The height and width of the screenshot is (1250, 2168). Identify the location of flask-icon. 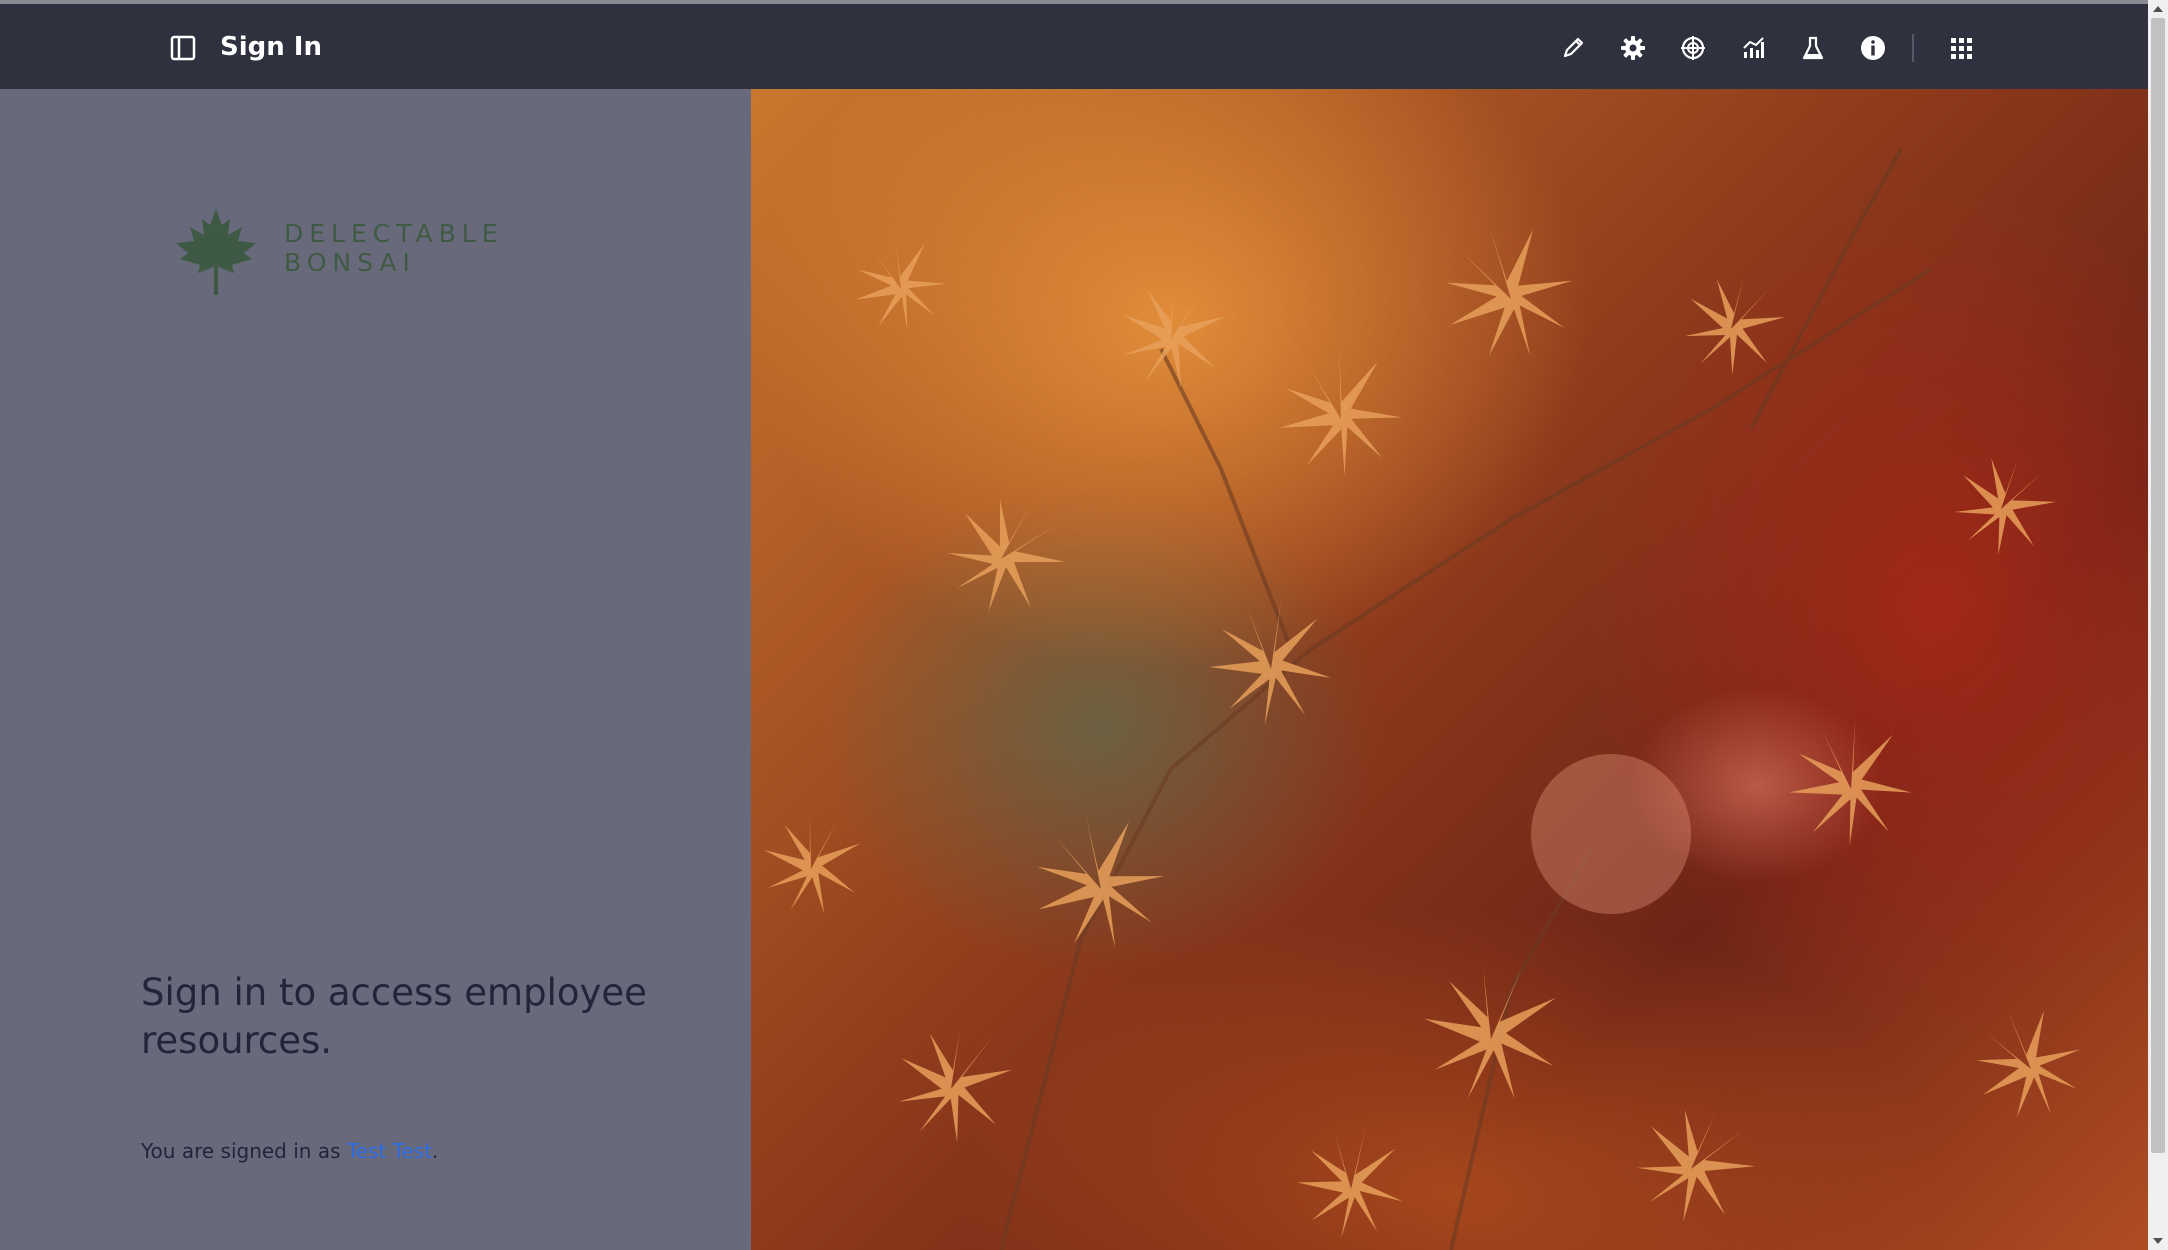
(1813, 48).